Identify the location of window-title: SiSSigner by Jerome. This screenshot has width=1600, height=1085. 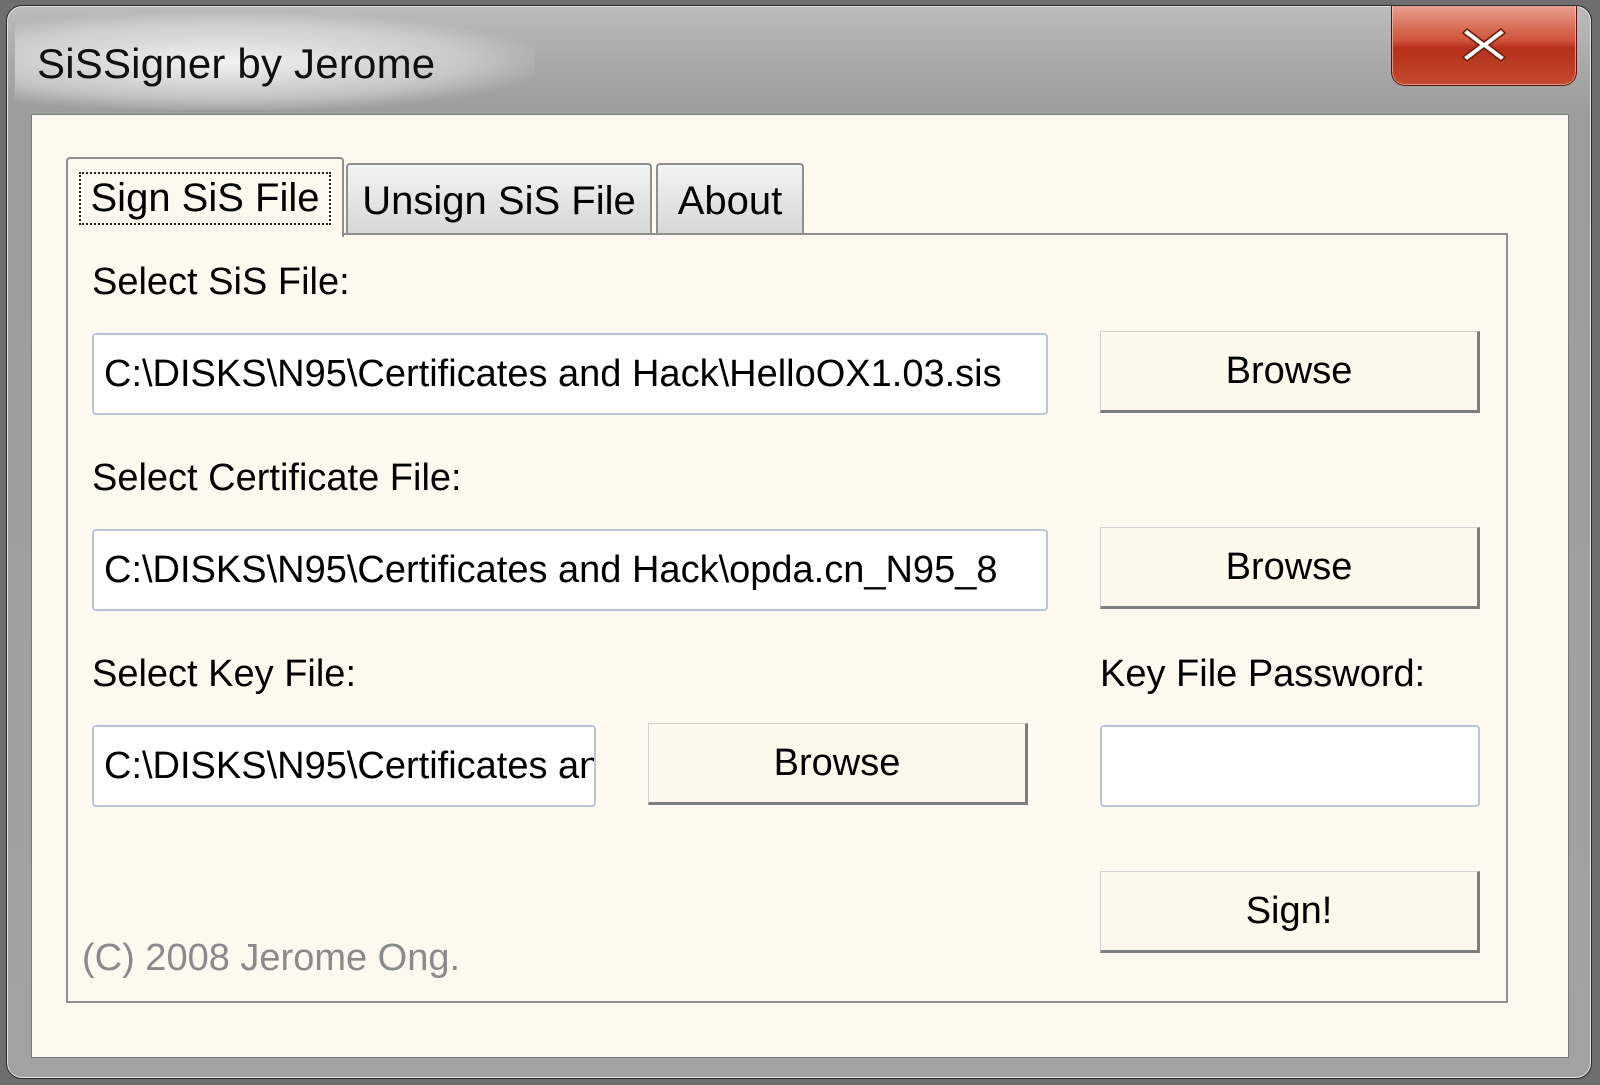
(236, 63).